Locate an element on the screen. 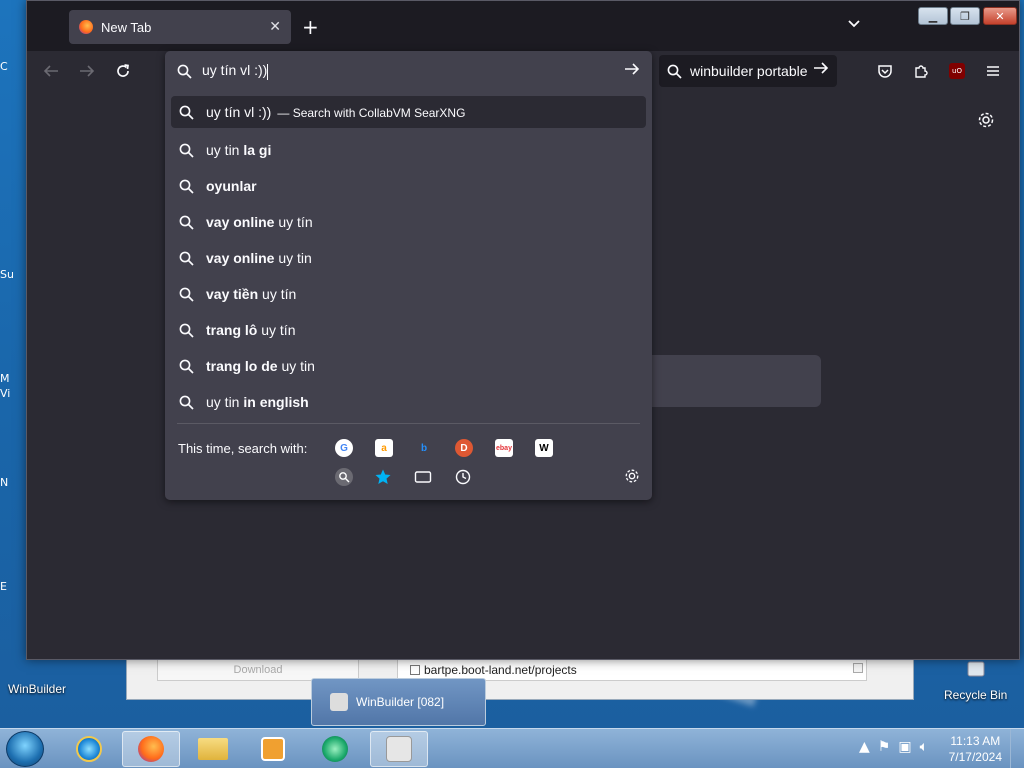  back-button is located at coordinates (51, 71).